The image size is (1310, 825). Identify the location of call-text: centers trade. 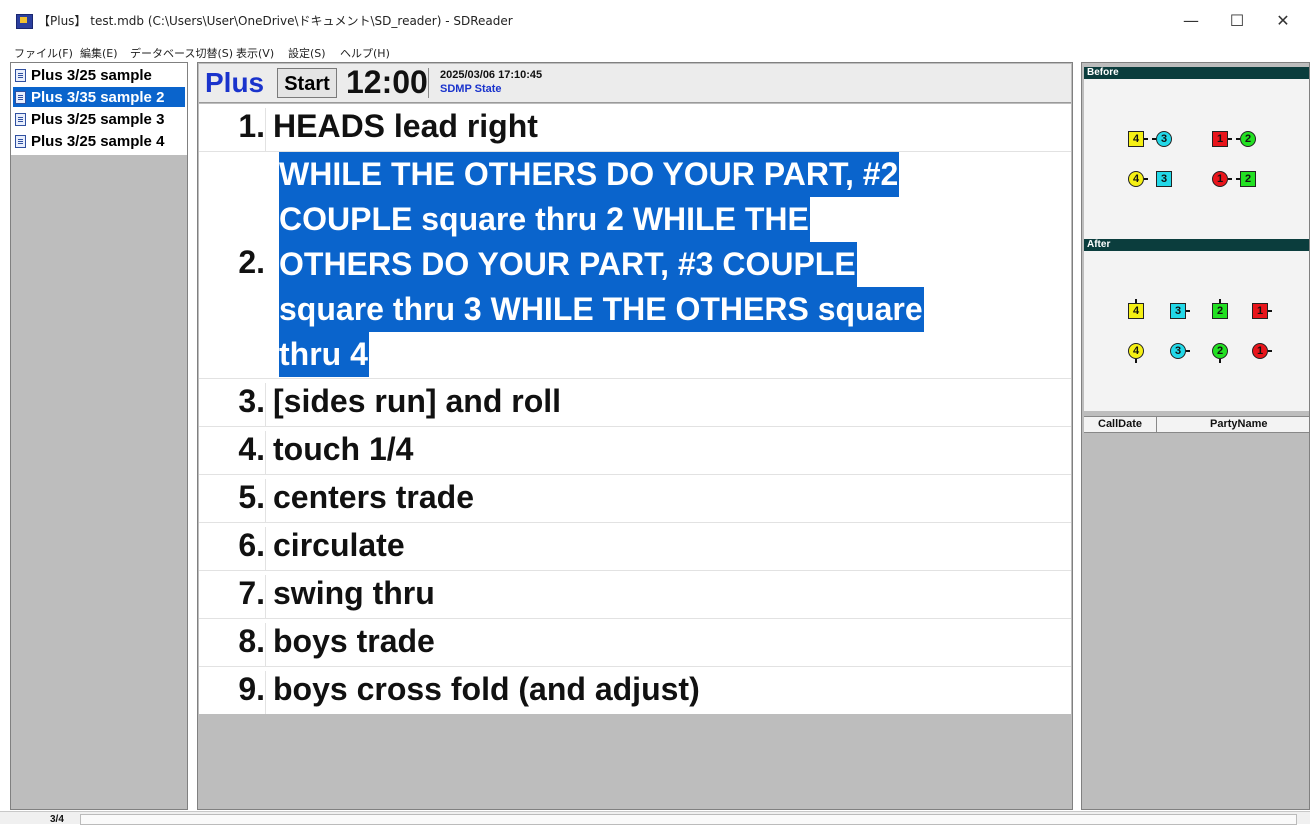
(373, 497).